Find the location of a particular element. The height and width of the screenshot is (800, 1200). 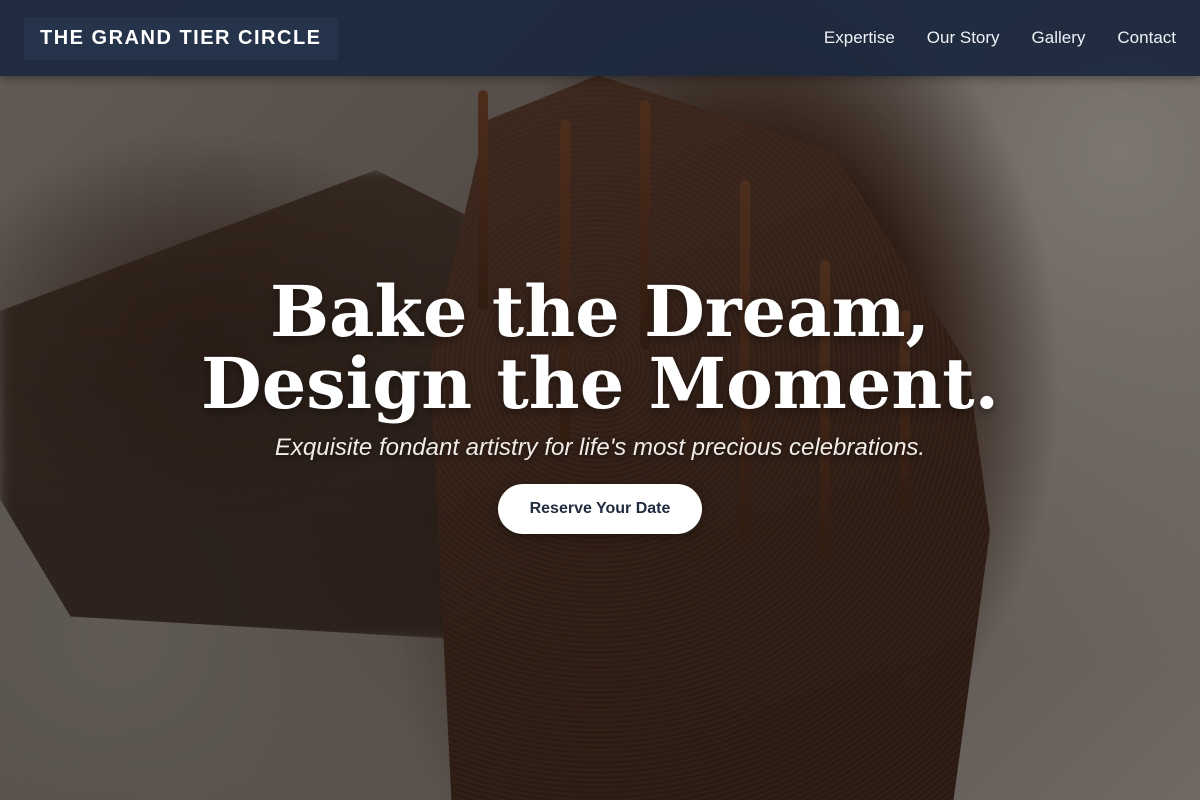

hero-headline-line-1: Bake the Dream, is located at coordinates (600, 311).